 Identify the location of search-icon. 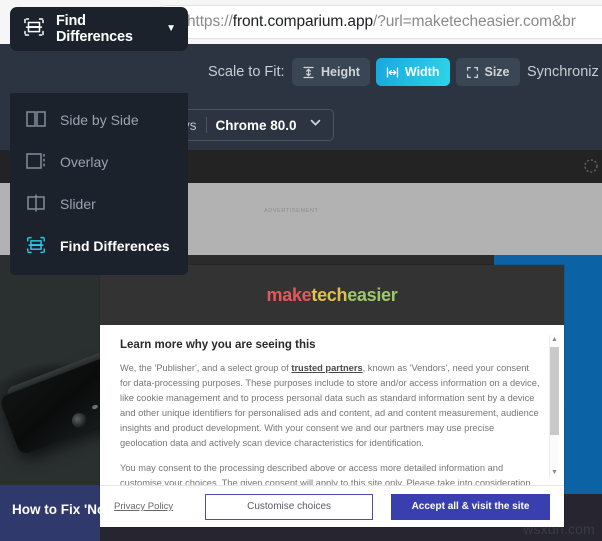
(589, 169).